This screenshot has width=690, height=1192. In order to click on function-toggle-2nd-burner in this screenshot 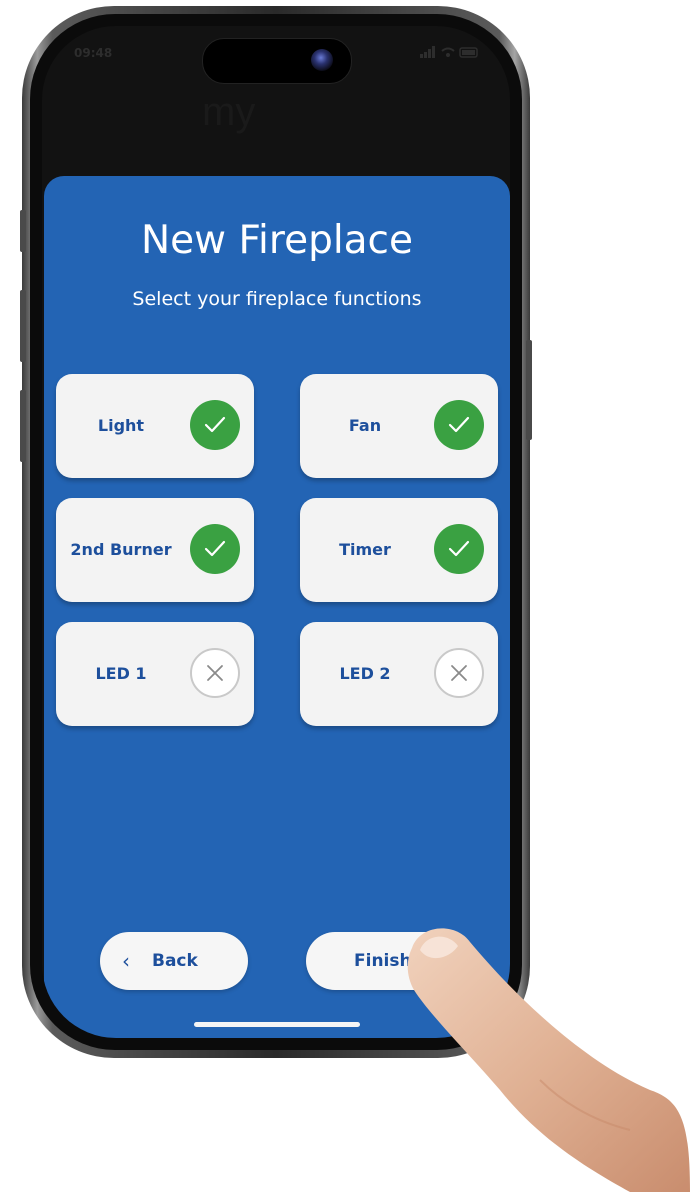, I will do `click(215, 549)`.